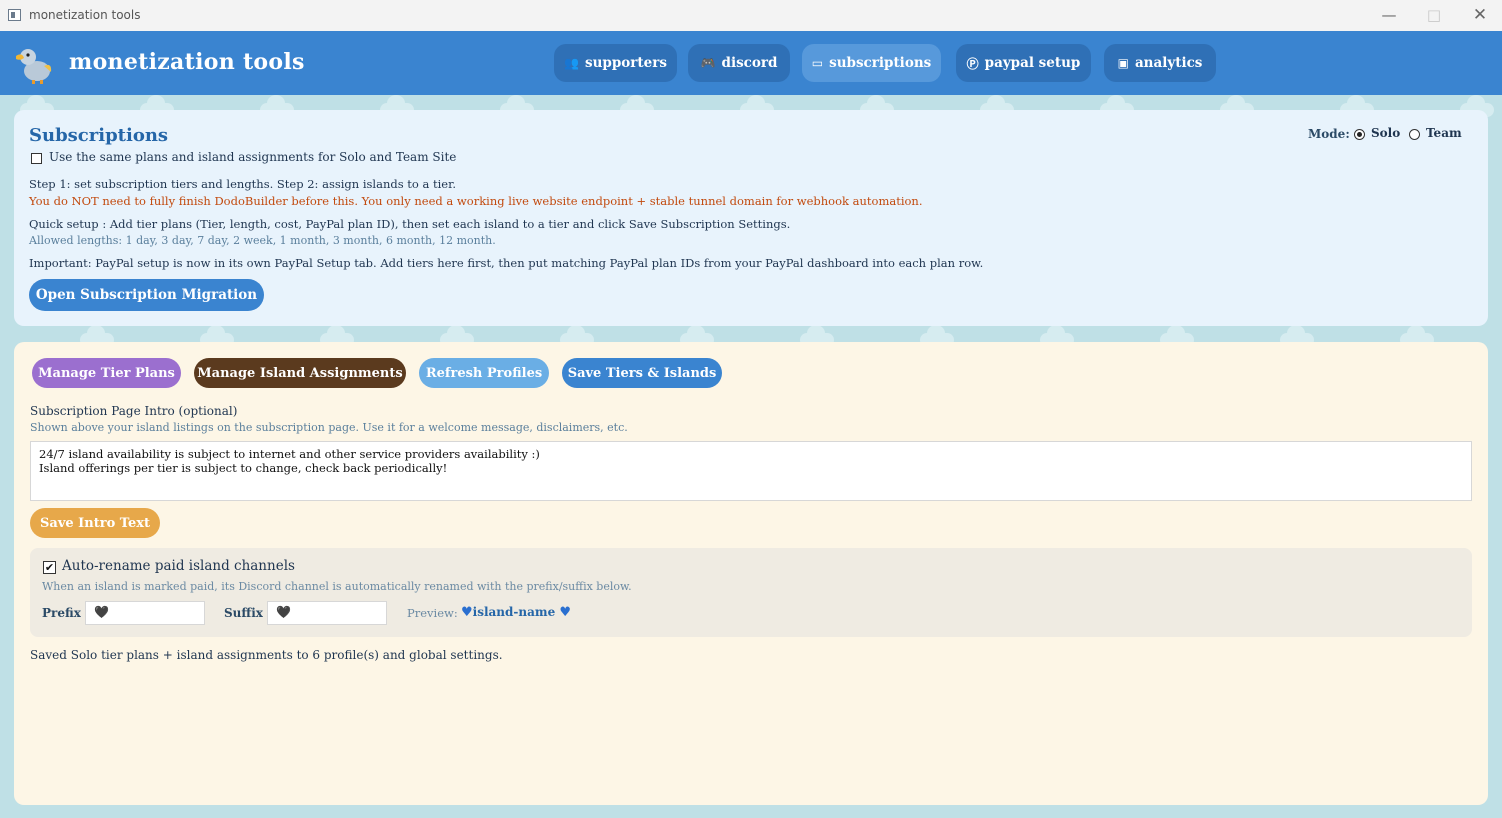  I want to click on tab-supporters: 👥 supporters, so click(615, 63).